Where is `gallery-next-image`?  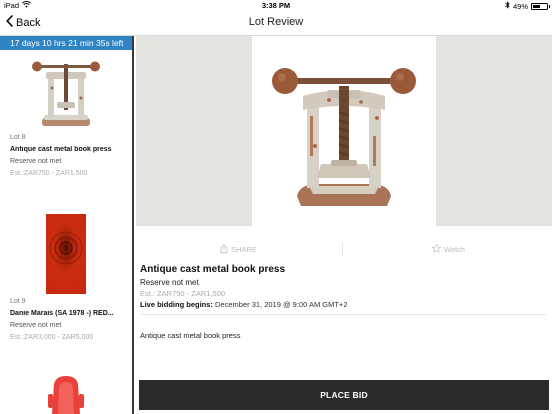 gallery-next-image is located at coordinates (494, 131).